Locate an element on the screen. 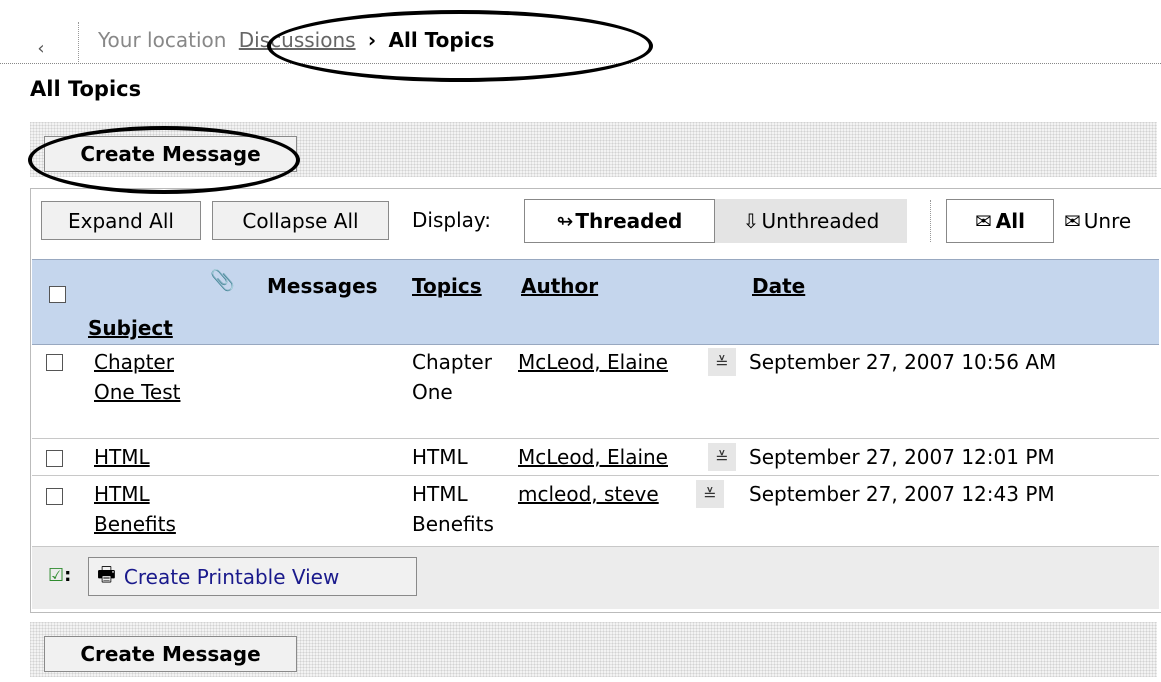 The image size is (1161, 682). breadcrumb-current: All Topics is located at coordinates (441, 40).